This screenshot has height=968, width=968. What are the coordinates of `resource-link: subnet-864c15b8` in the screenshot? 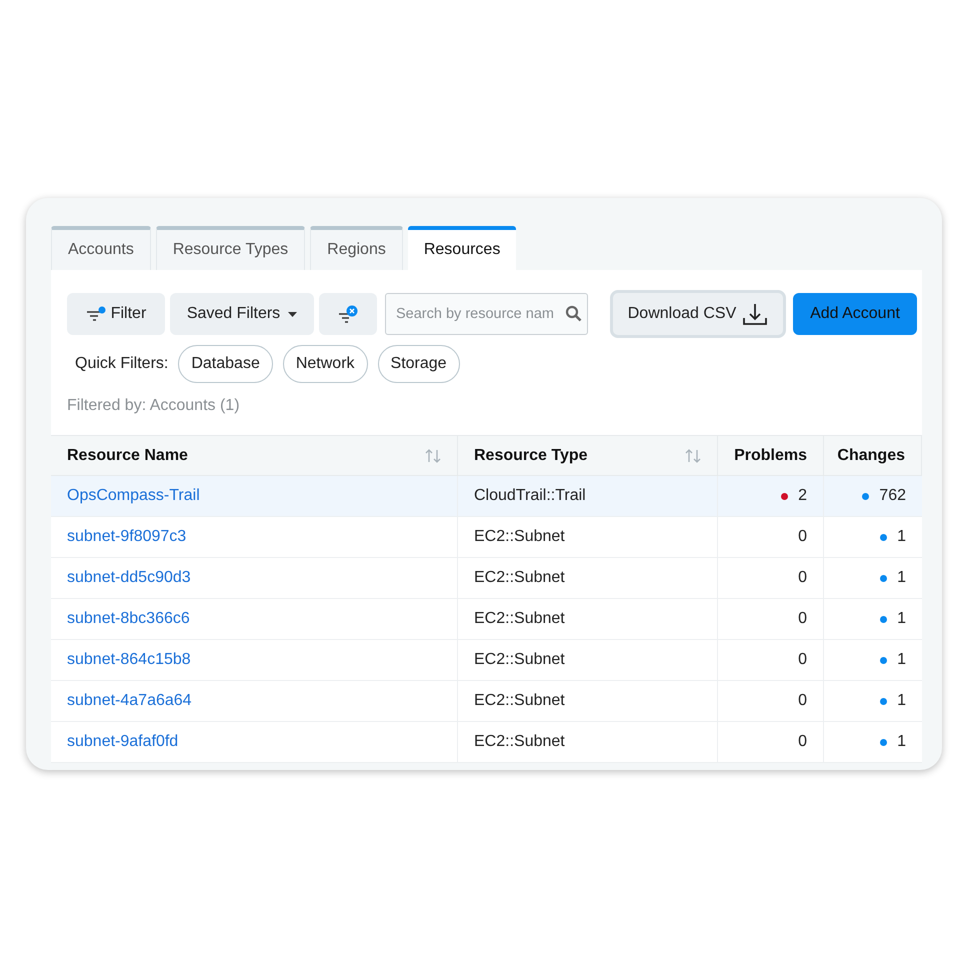 It's located at (129, 660).